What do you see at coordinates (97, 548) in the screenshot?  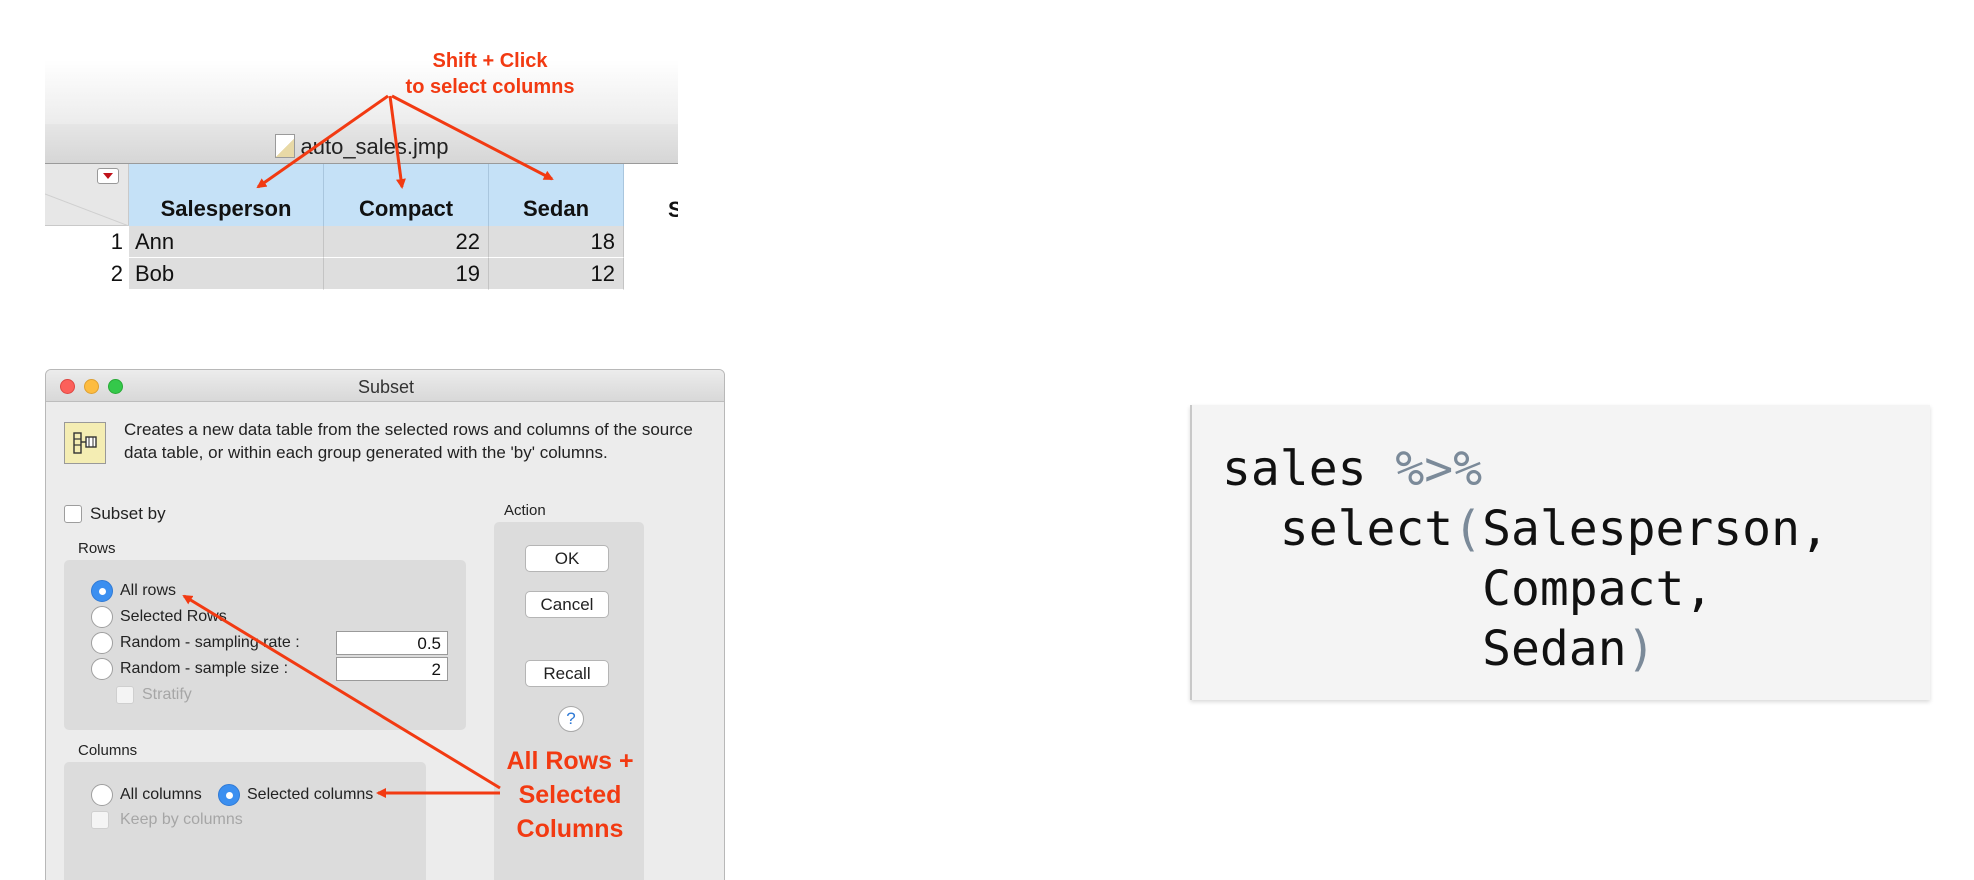 I see `rows-group-label: Rows` at bounding box center [97, 548].